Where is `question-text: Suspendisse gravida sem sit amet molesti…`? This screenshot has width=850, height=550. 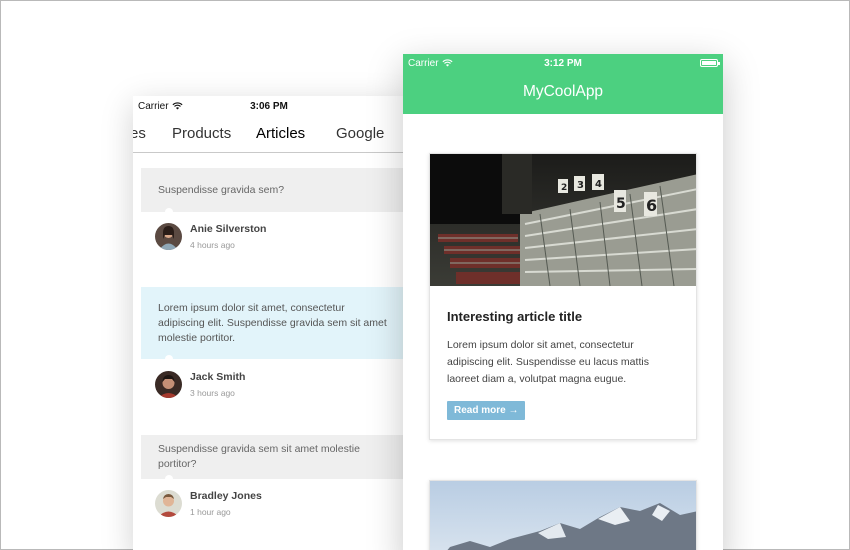
question-text: Suspendisse gravida sem sit amet molesti… is located at coordinates (259, 456).